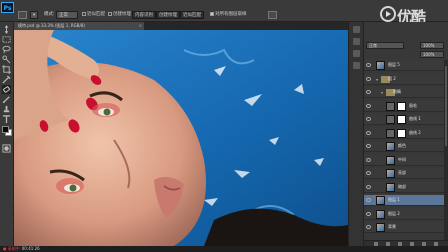 This screenshot has width=448, height=252. Describe the element at coordinates (406, 200) in the screenshot. I see `layer-row: 图层 1` at that location.